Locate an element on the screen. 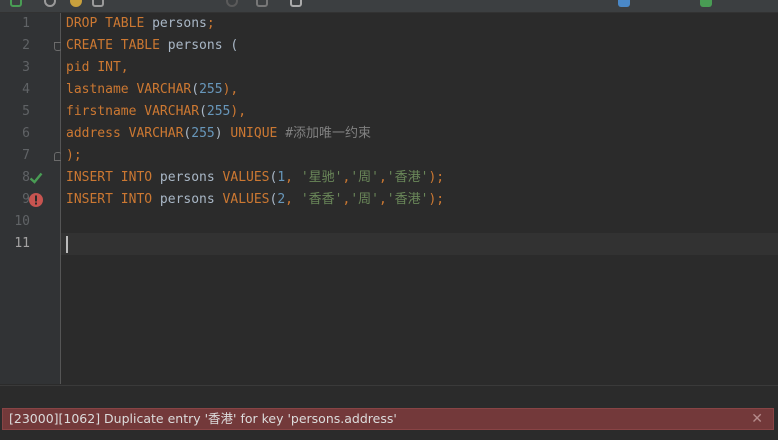 The image size is (778, 440). code-token: pid is located at coordinates (82, 67).